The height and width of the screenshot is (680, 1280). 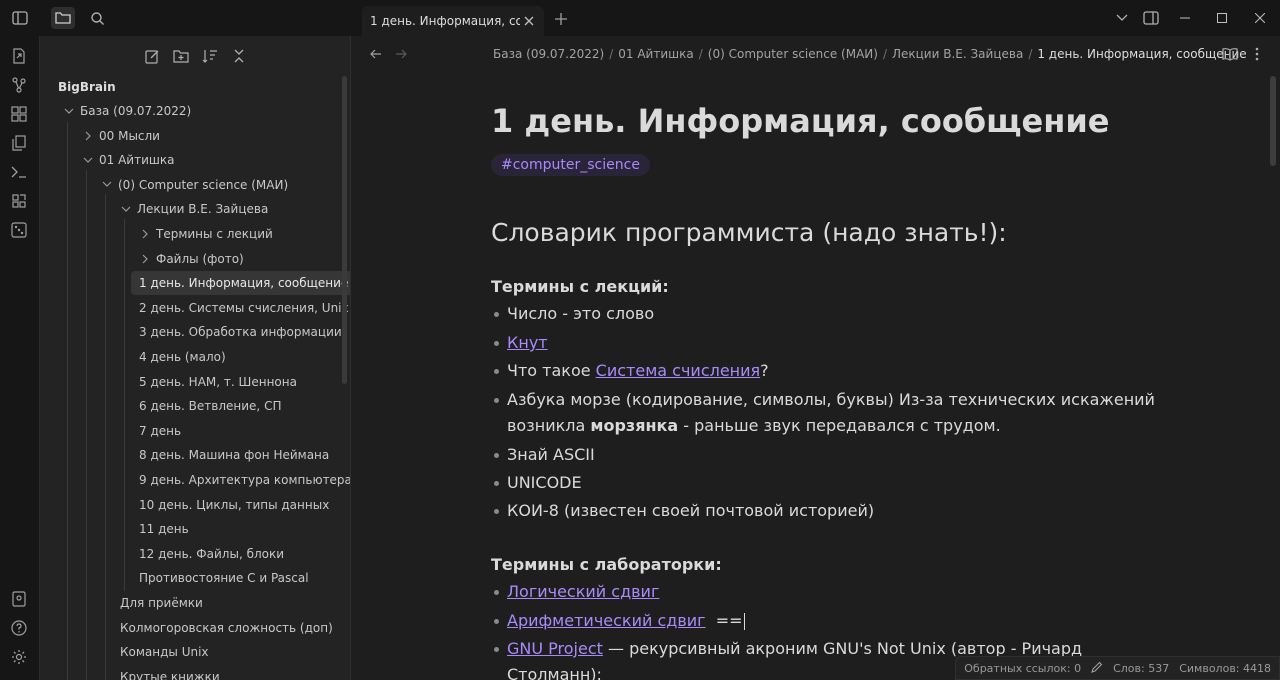 I want to click on tree-folder-item: 01 Айтишка, so click(x=127, y=160).